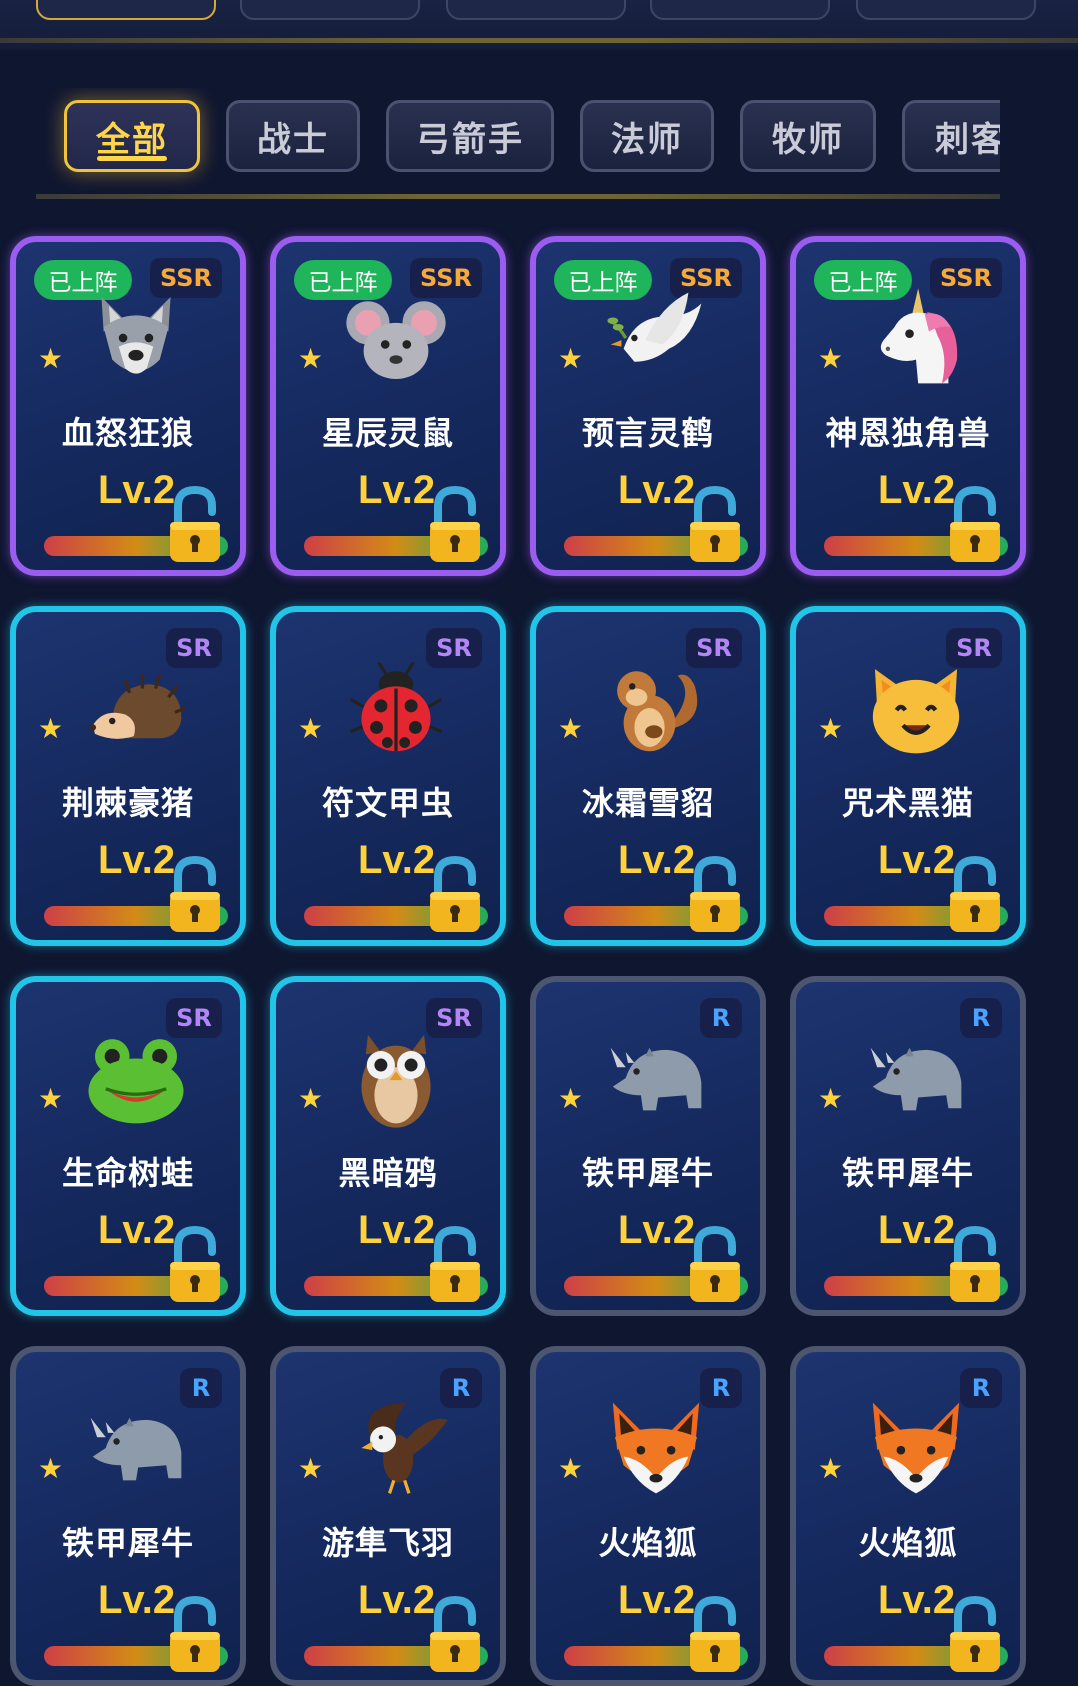  I want to click on pet-name: 冰霜雪貂, so click(647, 803).